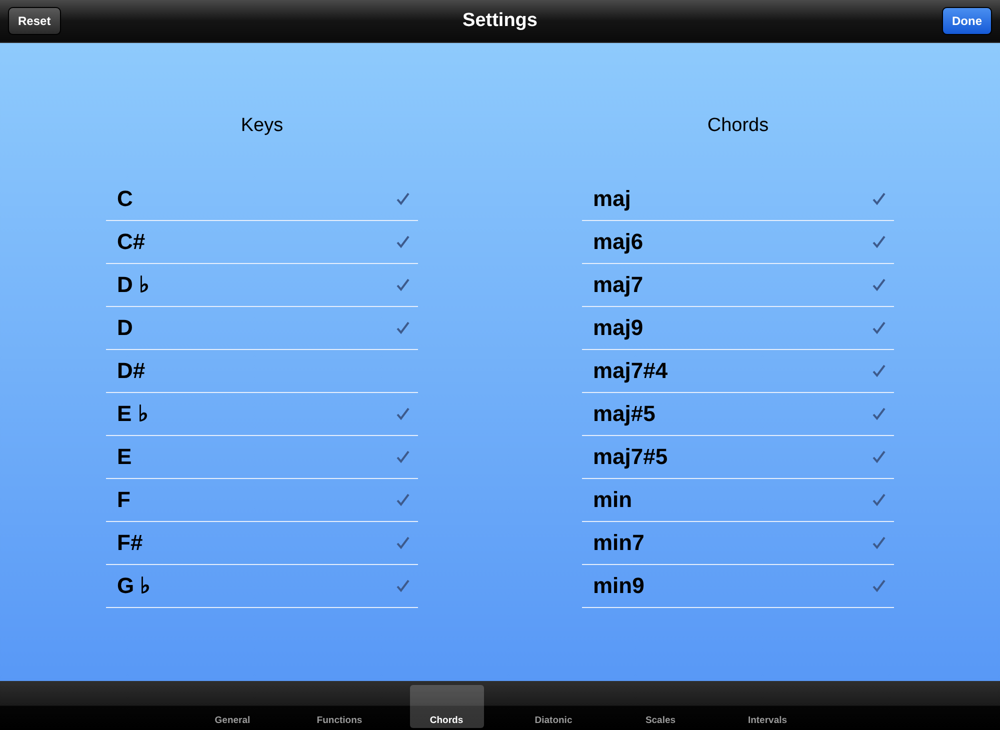 The height and width of the screenshot is (730, 1000). Describe the element at coordinates (133, 285) in the screenshot. I see `list-item: D ♭` at that location.